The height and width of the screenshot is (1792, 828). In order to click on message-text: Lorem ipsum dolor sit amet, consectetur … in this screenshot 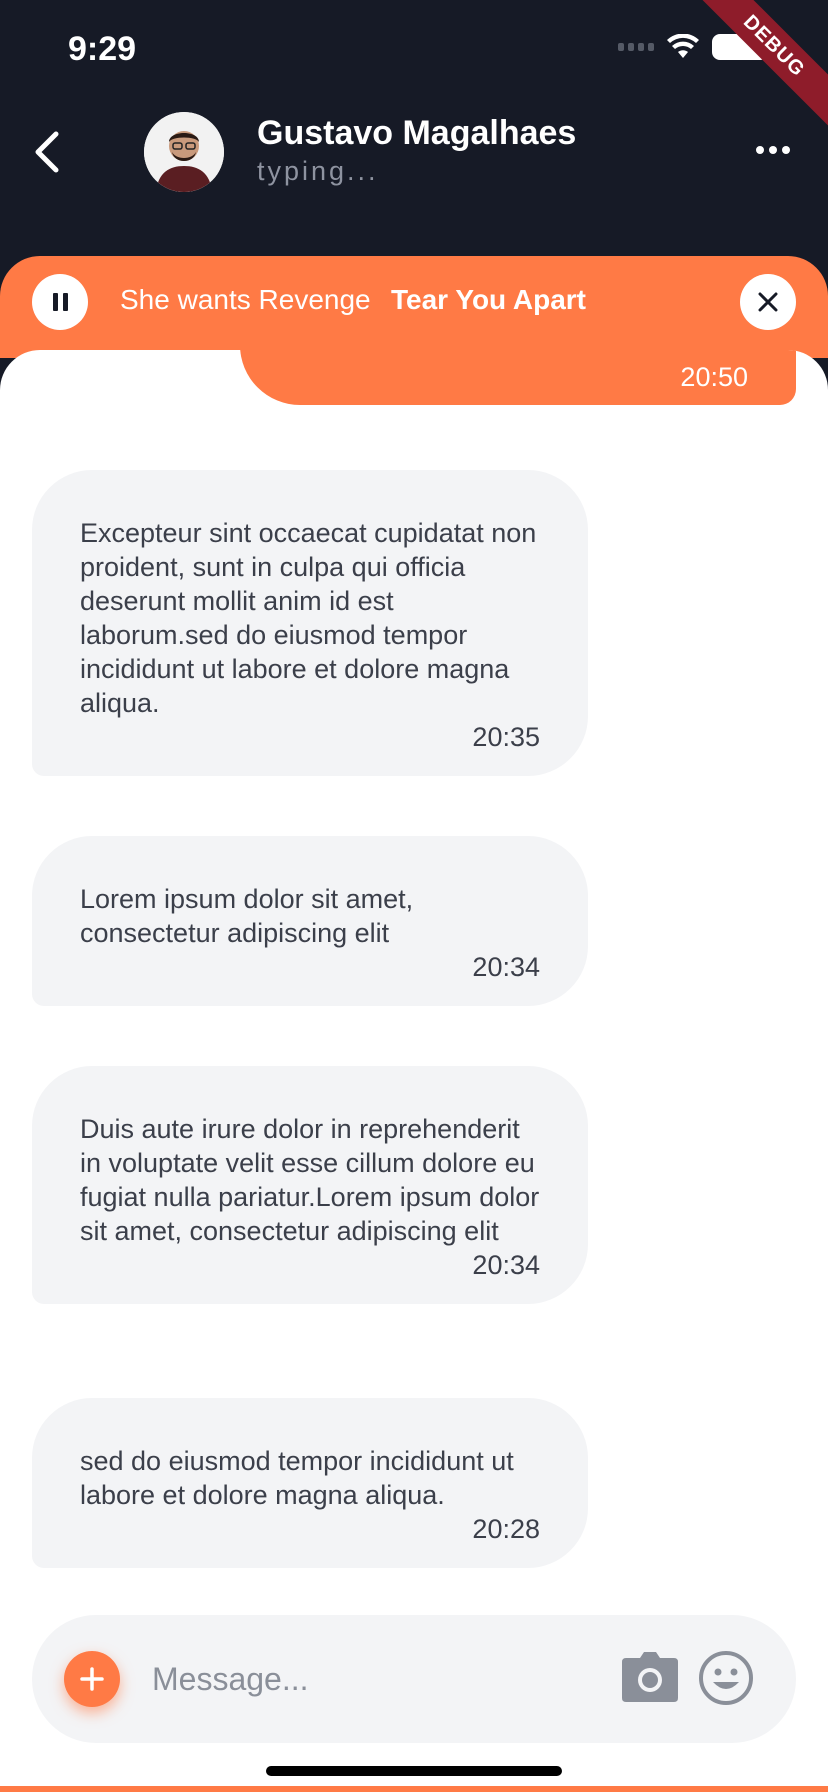, I will do `click(247, 916)`.